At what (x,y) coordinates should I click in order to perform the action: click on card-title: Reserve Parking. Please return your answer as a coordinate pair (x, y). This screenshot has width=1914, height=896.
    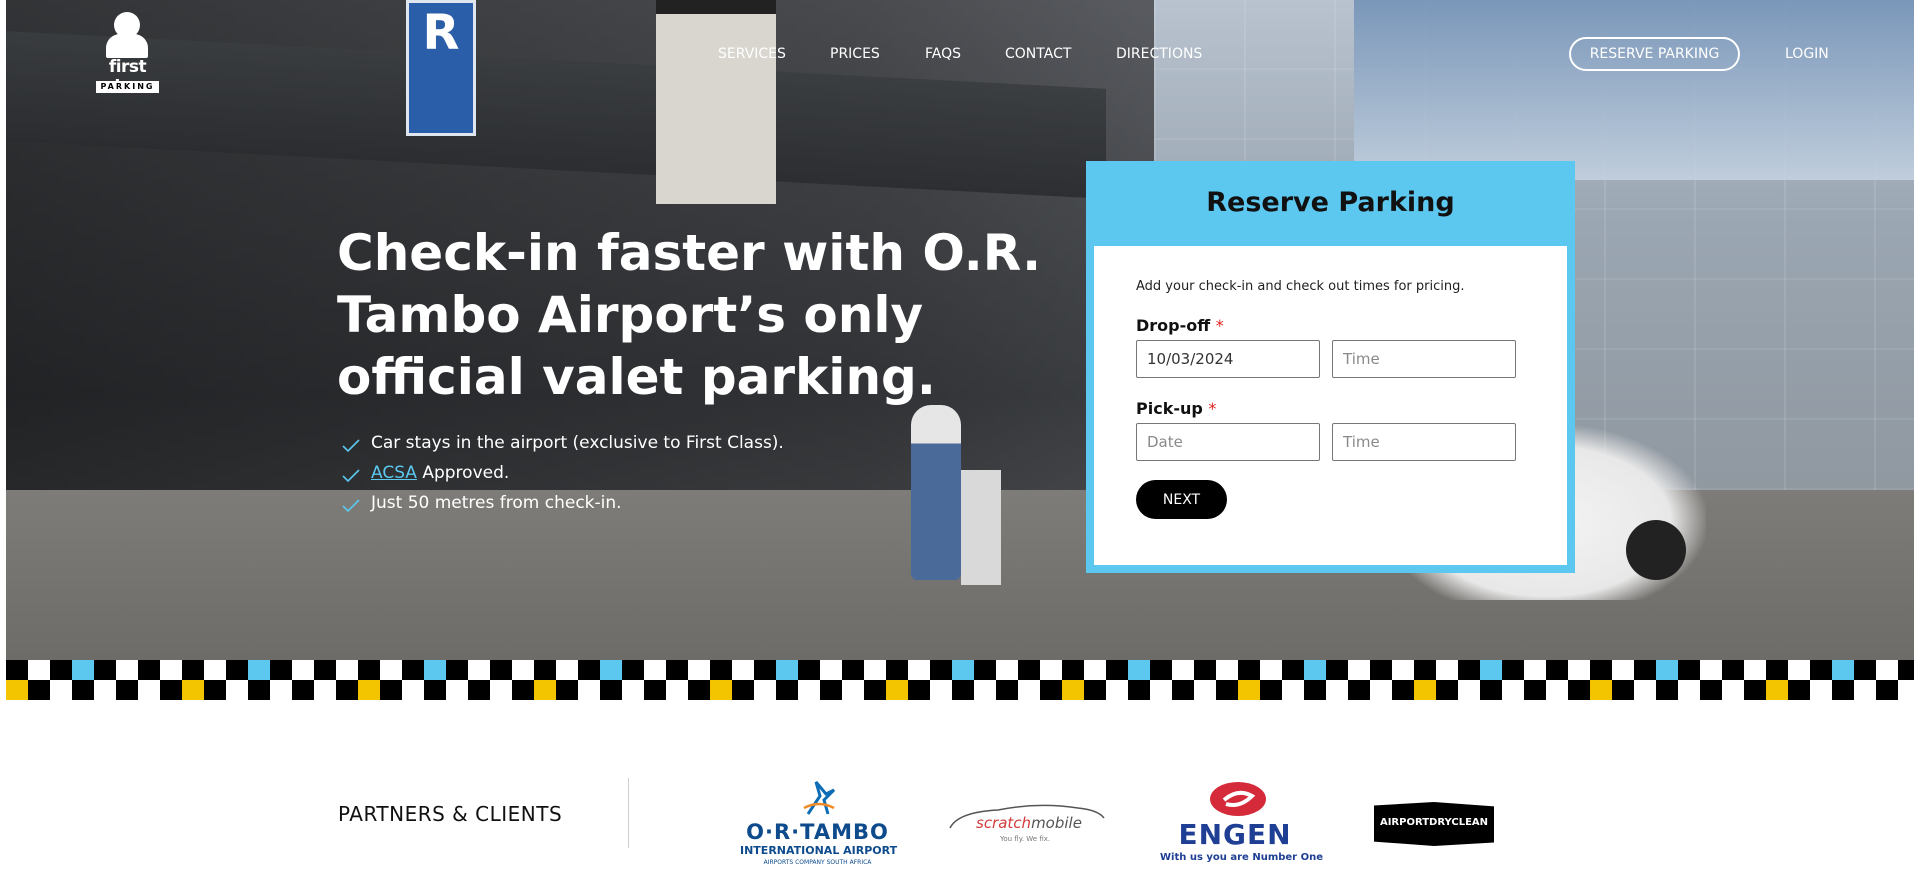
    Looking at the image, I should click on (1330, 202).